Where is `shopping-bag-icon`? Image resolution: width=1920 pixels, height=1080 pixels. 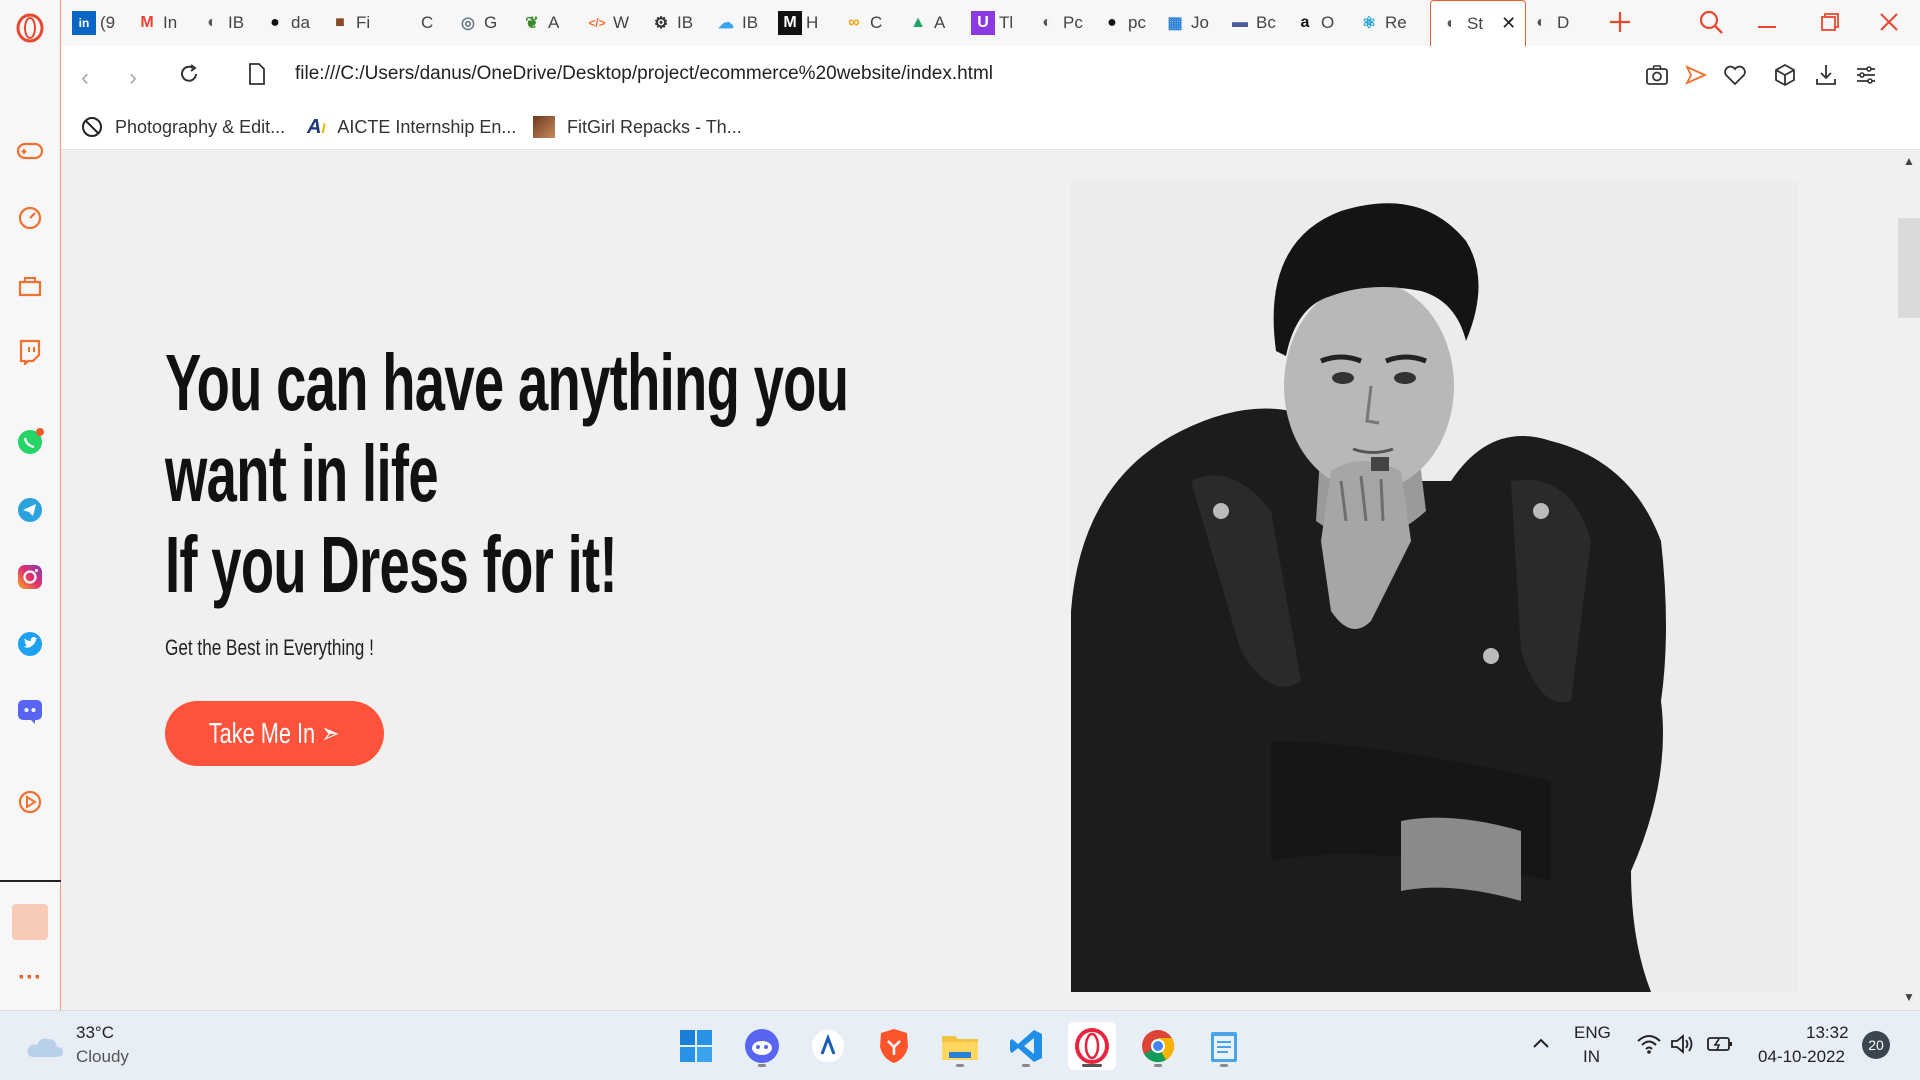 shopping-bag-icon is located at coordinates (30, 286).